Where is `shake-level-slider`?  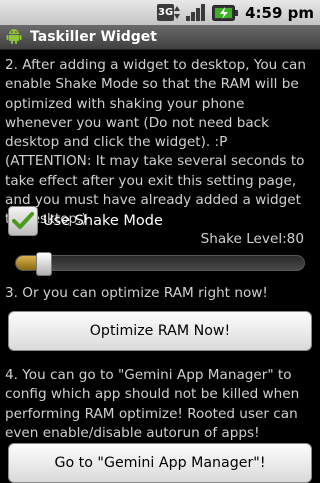
shake-level-slider is located at coordinates (160, 264).